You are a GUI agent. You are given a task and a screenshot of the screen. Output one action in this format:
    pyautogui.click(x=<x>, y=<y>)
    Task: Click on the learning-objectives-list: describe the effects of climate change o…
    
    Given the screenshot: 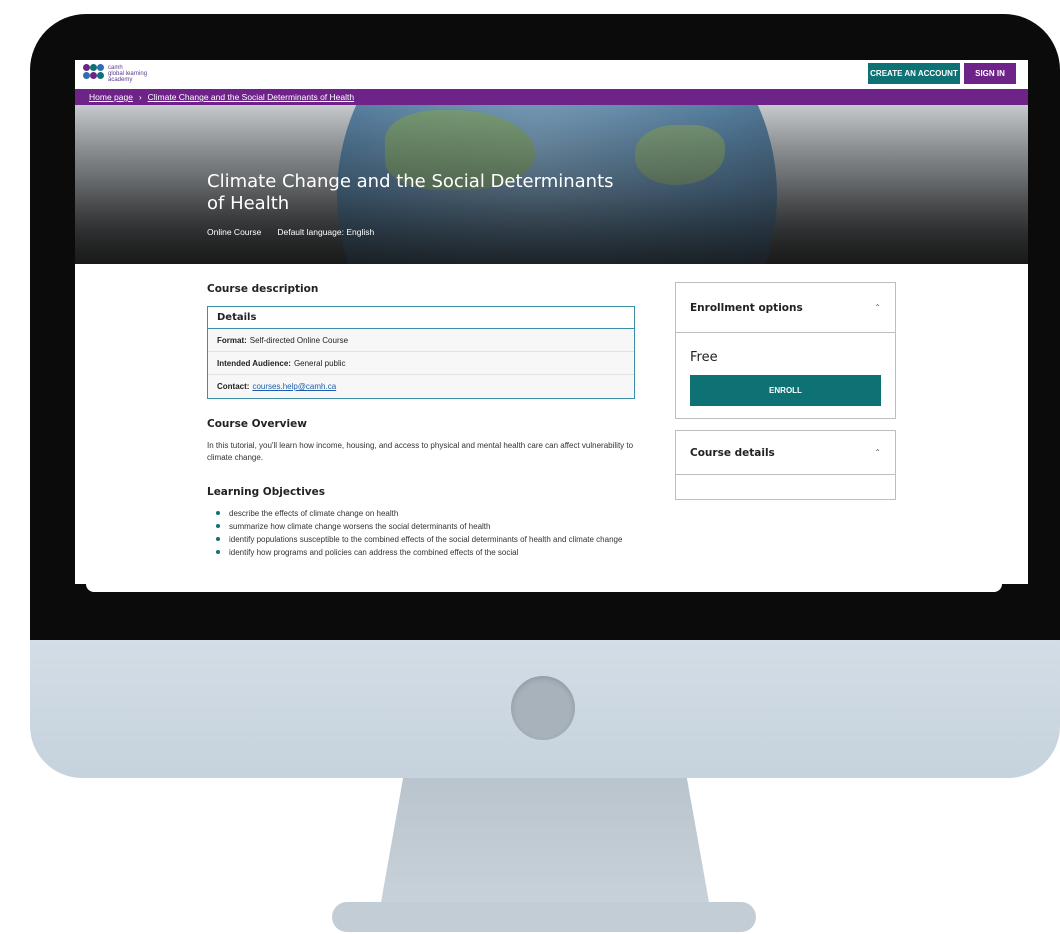 What is the action you would take?
    pyautogui.click(x=427, y=534)
    